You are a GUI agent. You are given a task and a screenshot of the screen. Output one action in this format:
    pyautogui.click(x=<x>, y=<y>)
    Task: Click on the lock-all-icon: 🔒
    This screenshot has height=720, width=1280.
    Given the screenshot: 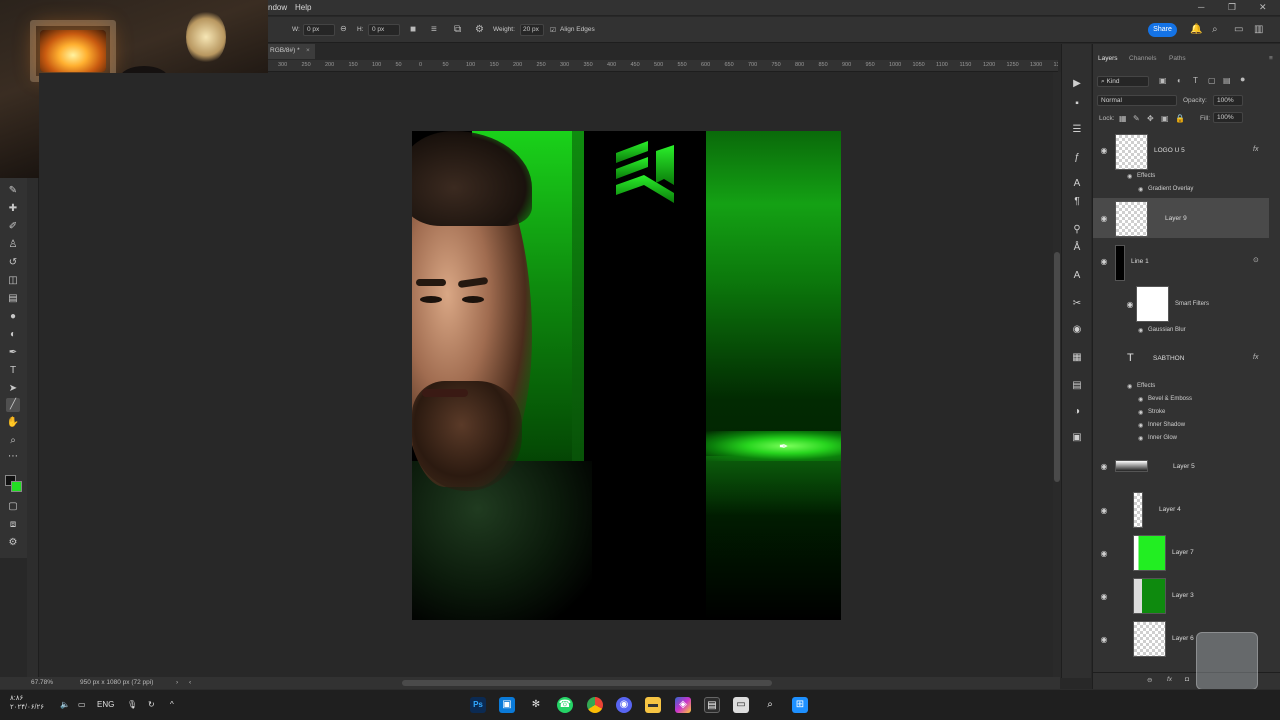 What is the action you would take?
    pyautogui.click(x=1180, y=118)
    